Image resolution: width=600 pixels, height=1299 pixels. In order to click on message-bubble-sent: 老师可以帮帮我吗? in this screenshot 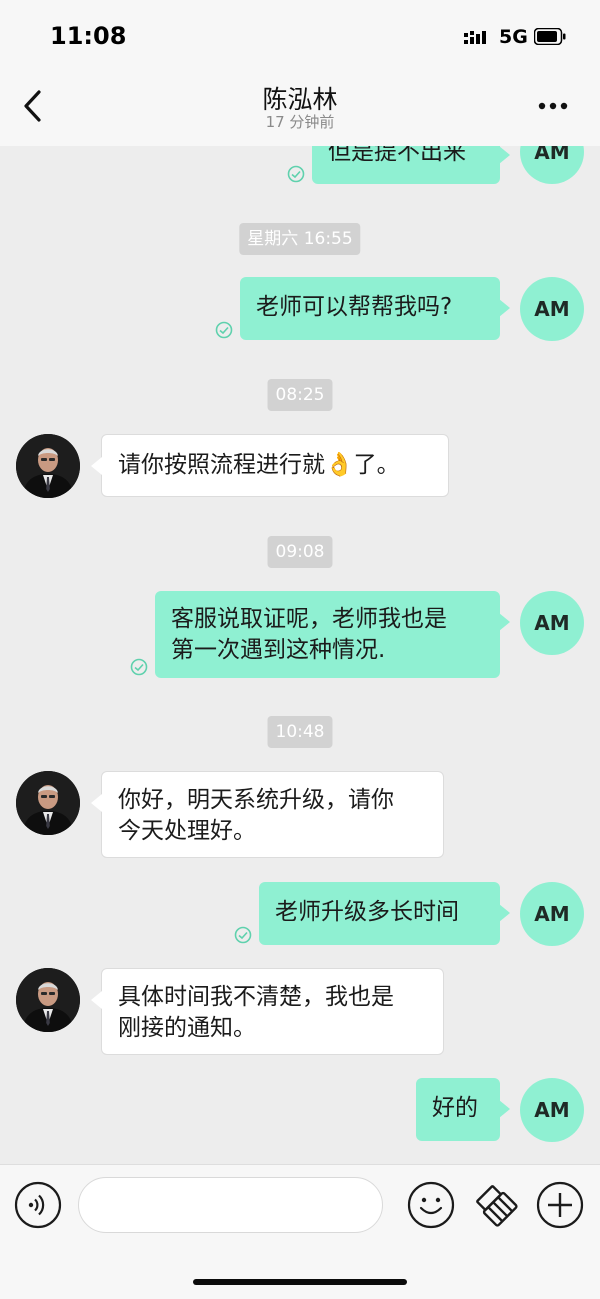, I will do `click(375, 308)`.